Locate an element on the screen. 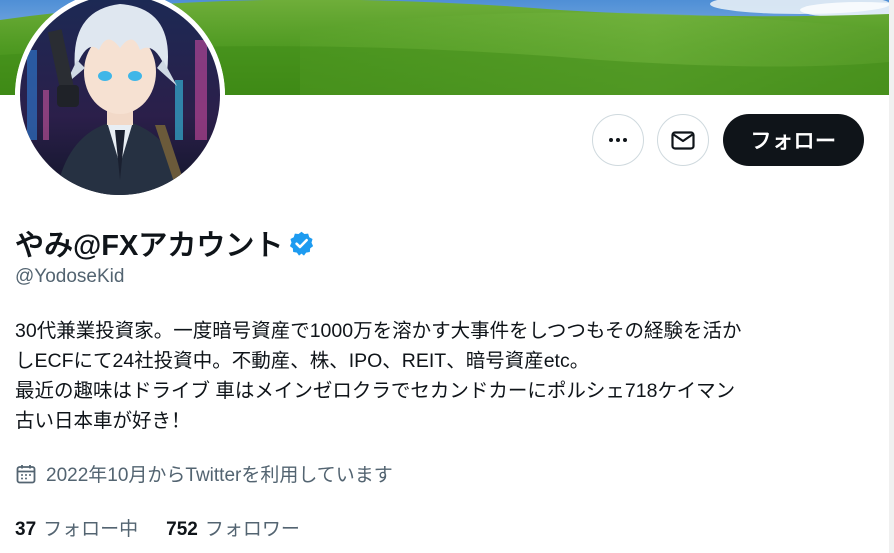  calendar-icon is located at coordinates (26, 473).